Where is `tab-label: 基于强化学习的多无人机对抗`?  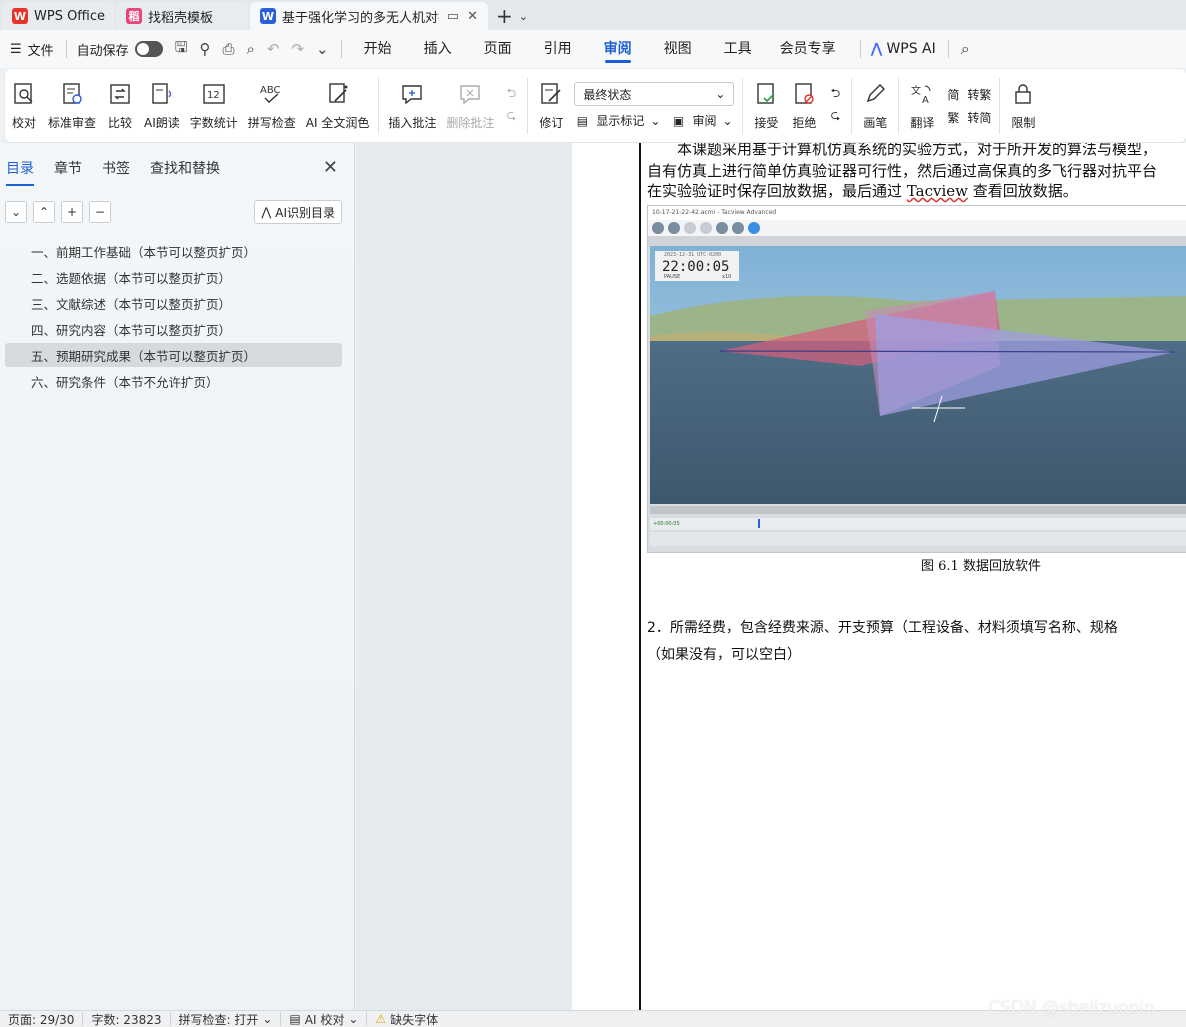 tab-label: 基于强化学习的多无人机对抗 is located at coordinates (360, 18).